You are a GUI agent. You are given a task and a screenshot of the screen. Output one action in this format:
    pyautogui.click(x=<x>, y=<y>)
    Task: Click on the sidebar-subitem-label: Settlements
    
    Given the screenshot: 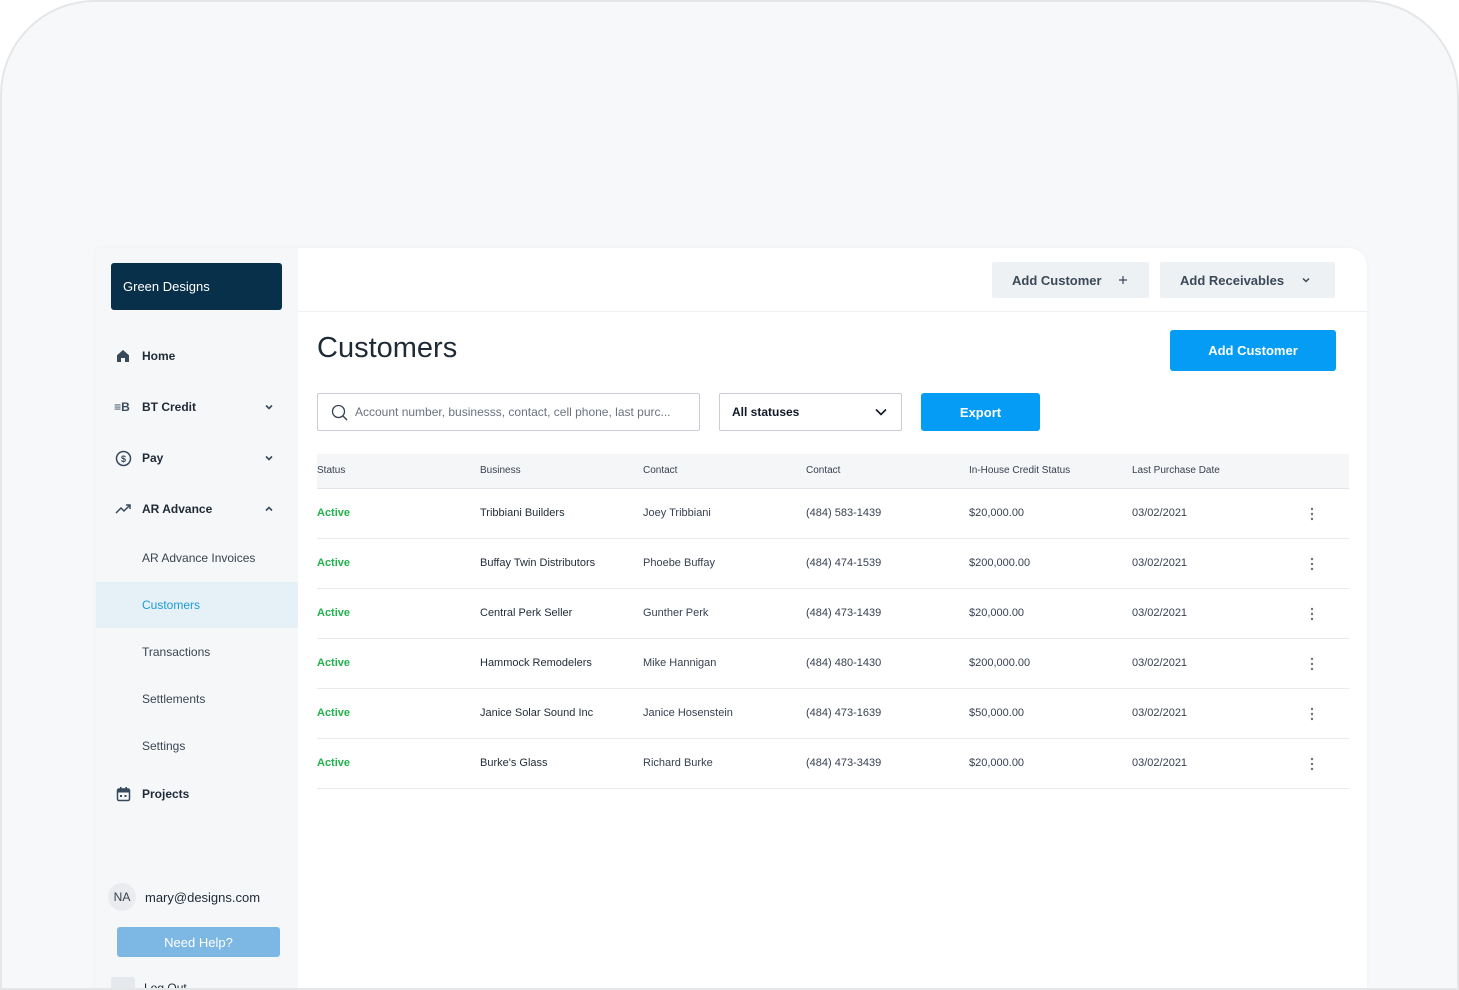 What is the action you would take?
    pyautogui.click(x=174, y=699)
    